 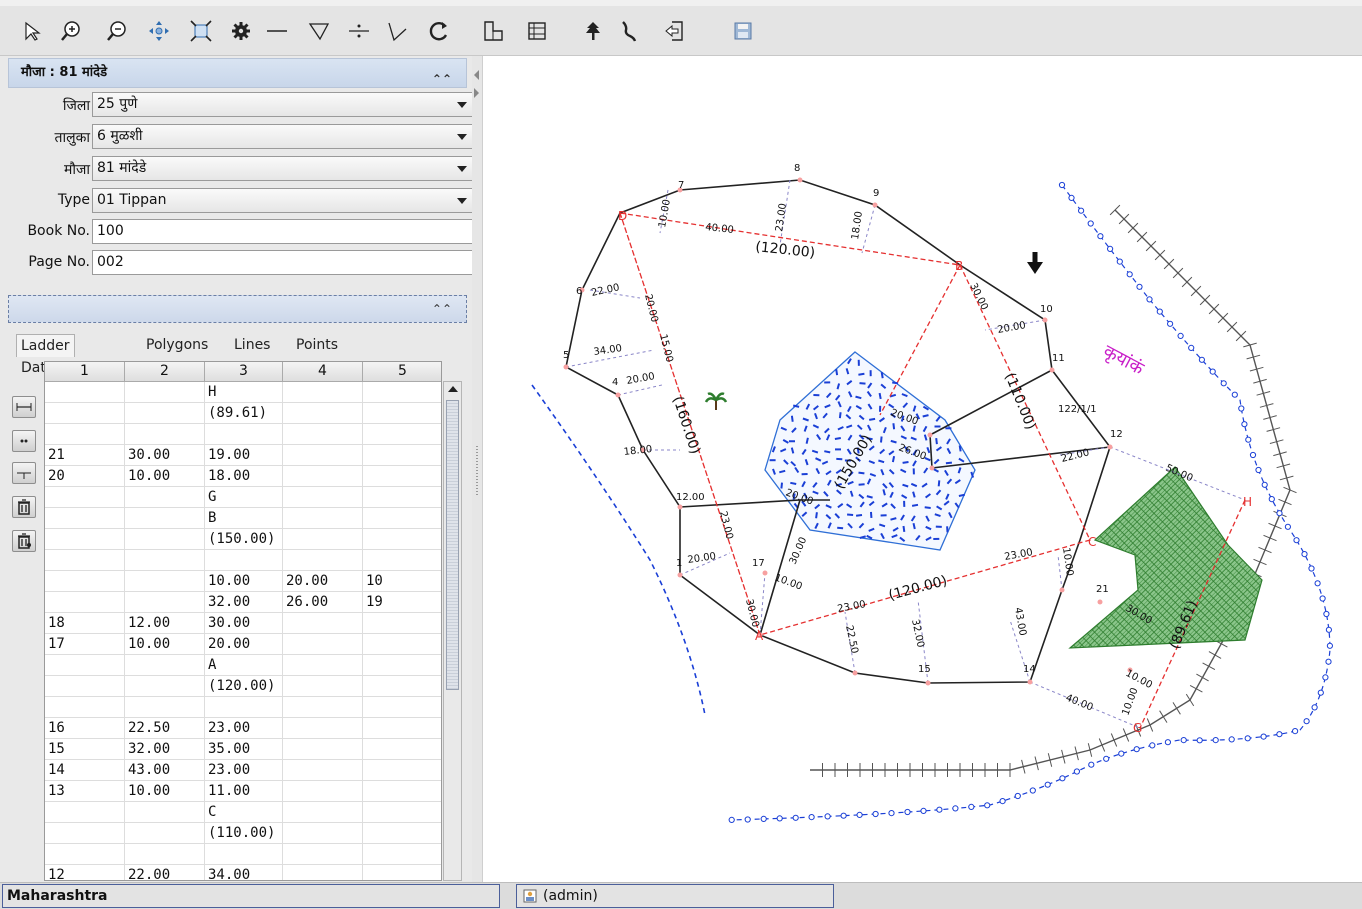 I want to click on zoom-extent-tool, so click(x=201, y=31).